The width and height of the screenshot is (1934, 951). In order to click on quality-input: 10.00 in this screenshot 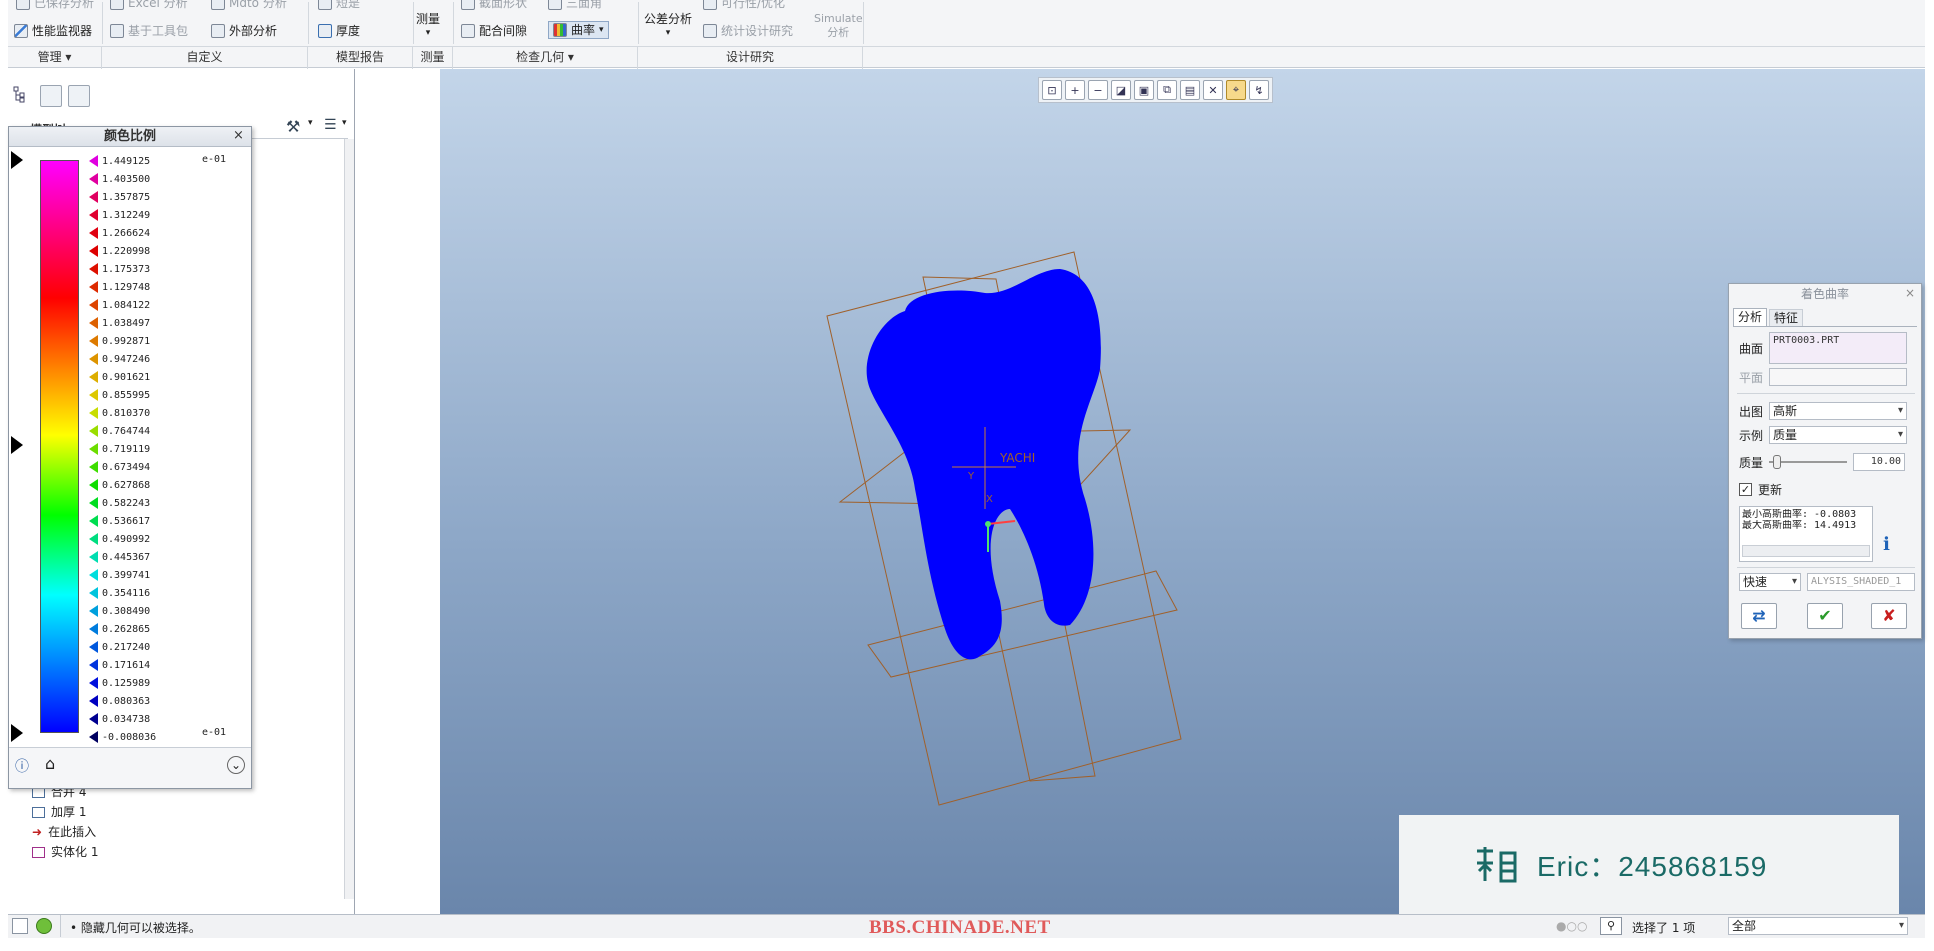, I will do `click(1879, 462)`.